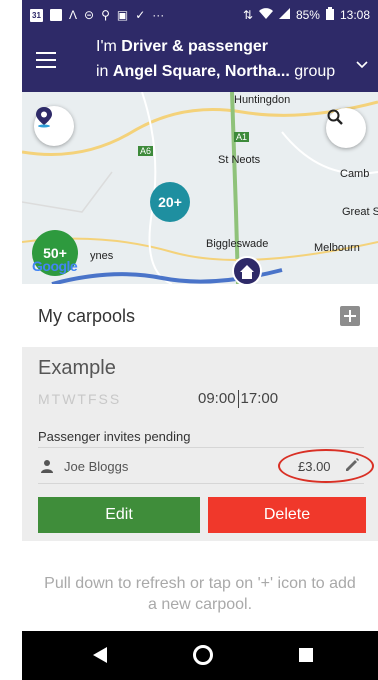 The image size is (378, 680). Describe the element at coordinates (203, 655) in the screenshot. I see `home-icon` at that location.